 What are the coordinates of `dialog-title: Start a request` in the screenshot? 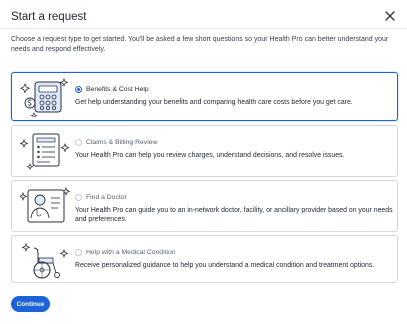 It's located at (49, 17).